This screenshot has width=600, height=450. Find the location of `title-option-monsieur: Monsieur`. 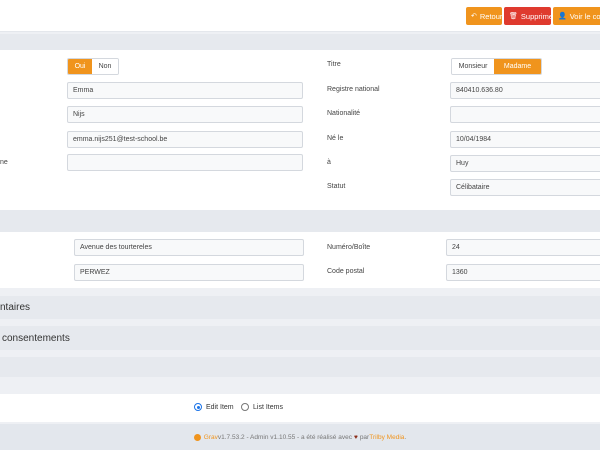

title-option-monsieur: Monsieur is located at coordinates (473, 66).